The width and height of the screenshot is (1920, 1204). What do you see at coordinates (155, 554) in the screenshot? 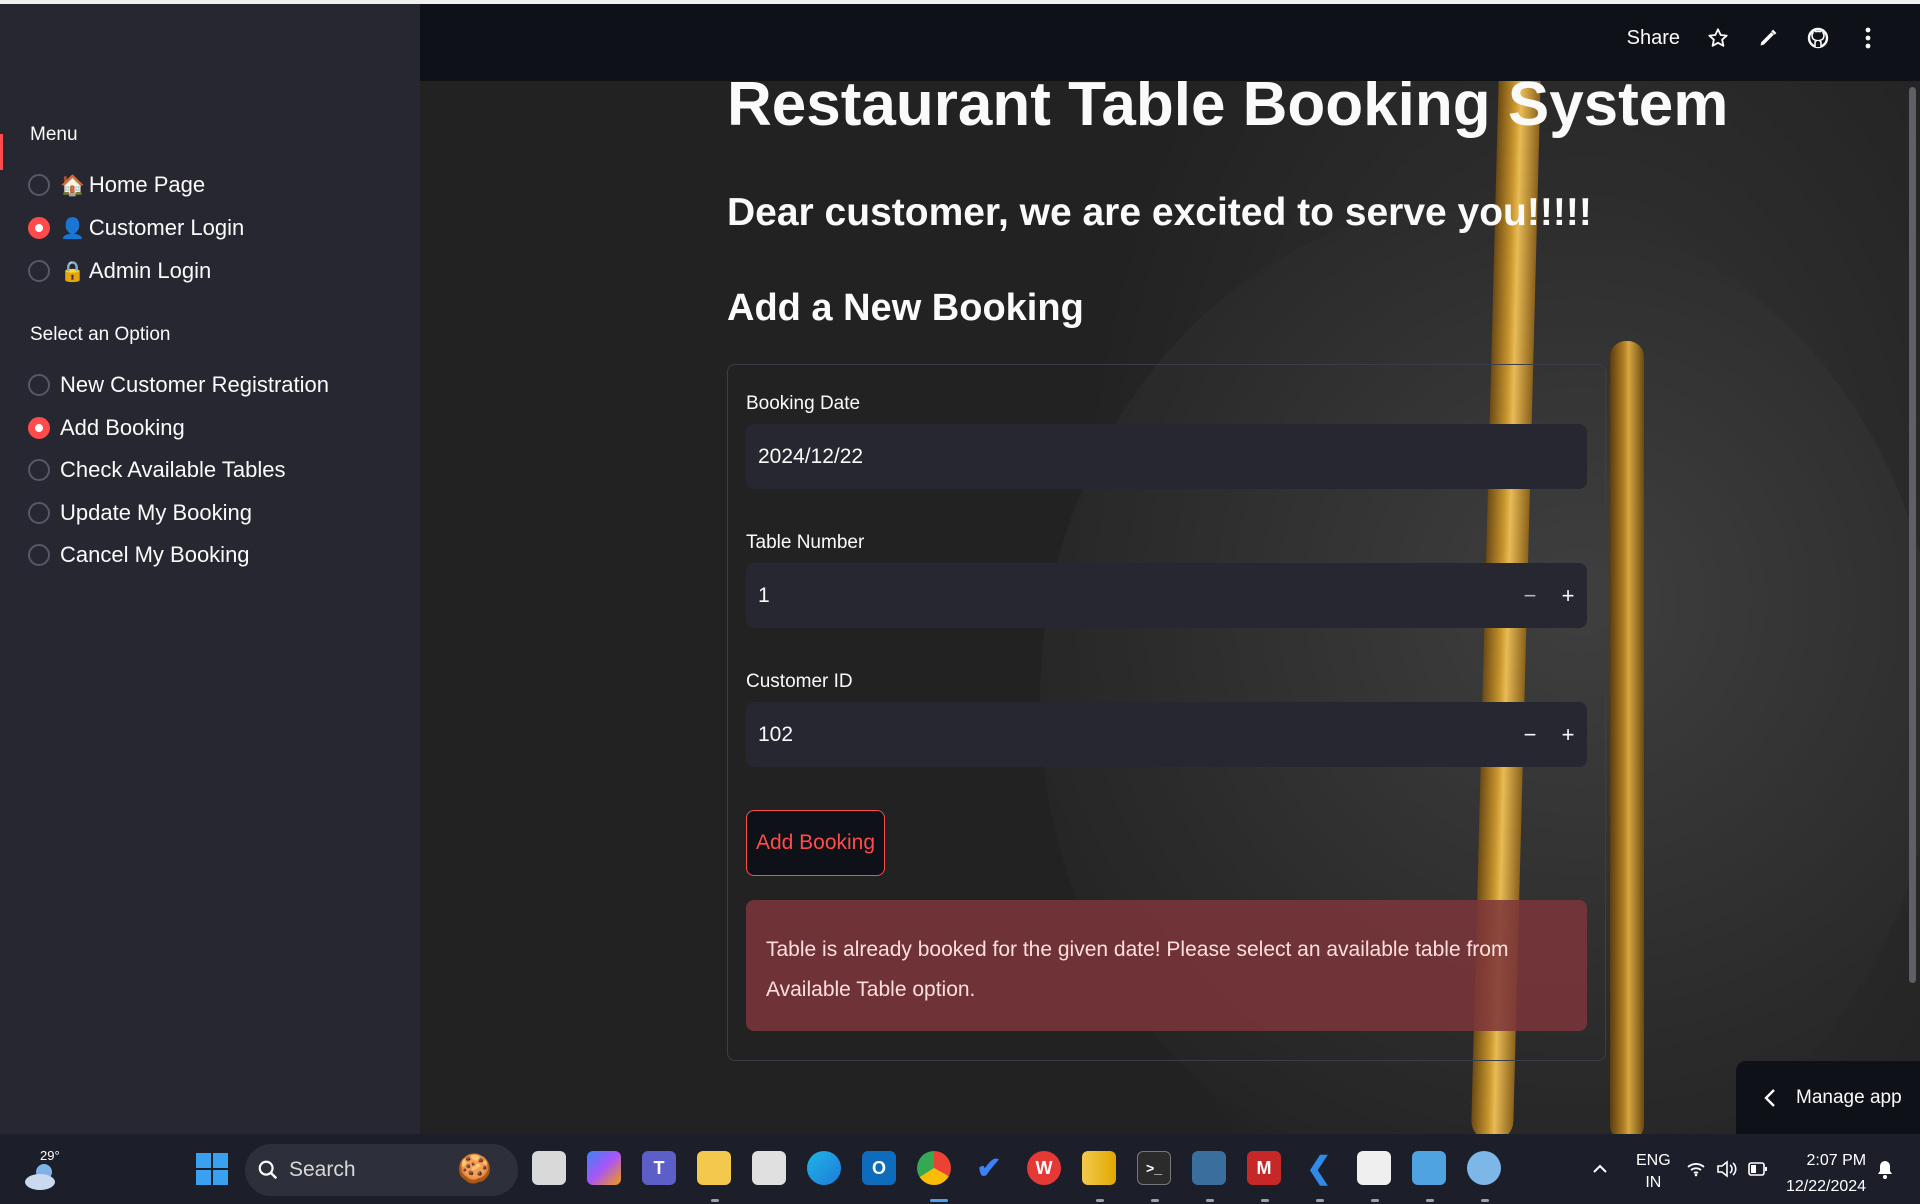
I see `option-label: Cancel My Booking` at bounding box center [155, 554].